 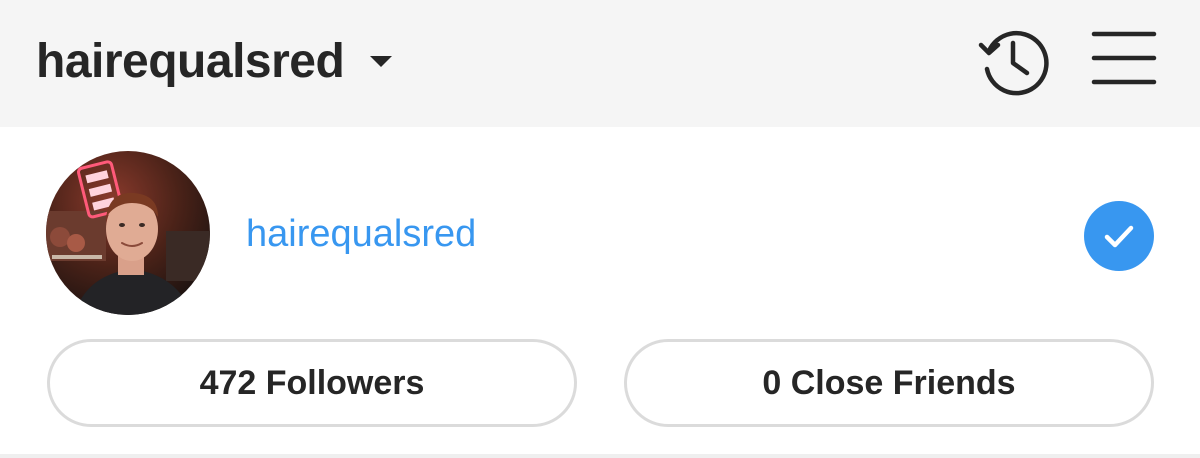 I want to click on header-title: hairequalsred, so click(x=190, y=61).